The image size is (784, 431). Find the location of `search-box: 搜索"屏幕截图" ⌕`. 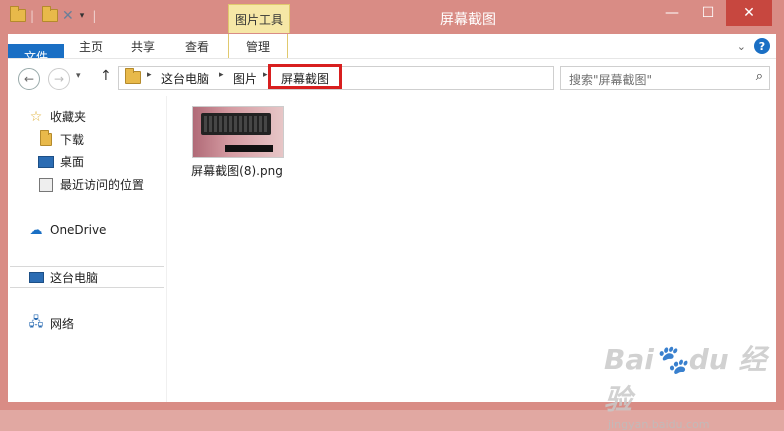

search-box: 搜索"屏幕截图" ⌕ is located at coordinates (665, 78).